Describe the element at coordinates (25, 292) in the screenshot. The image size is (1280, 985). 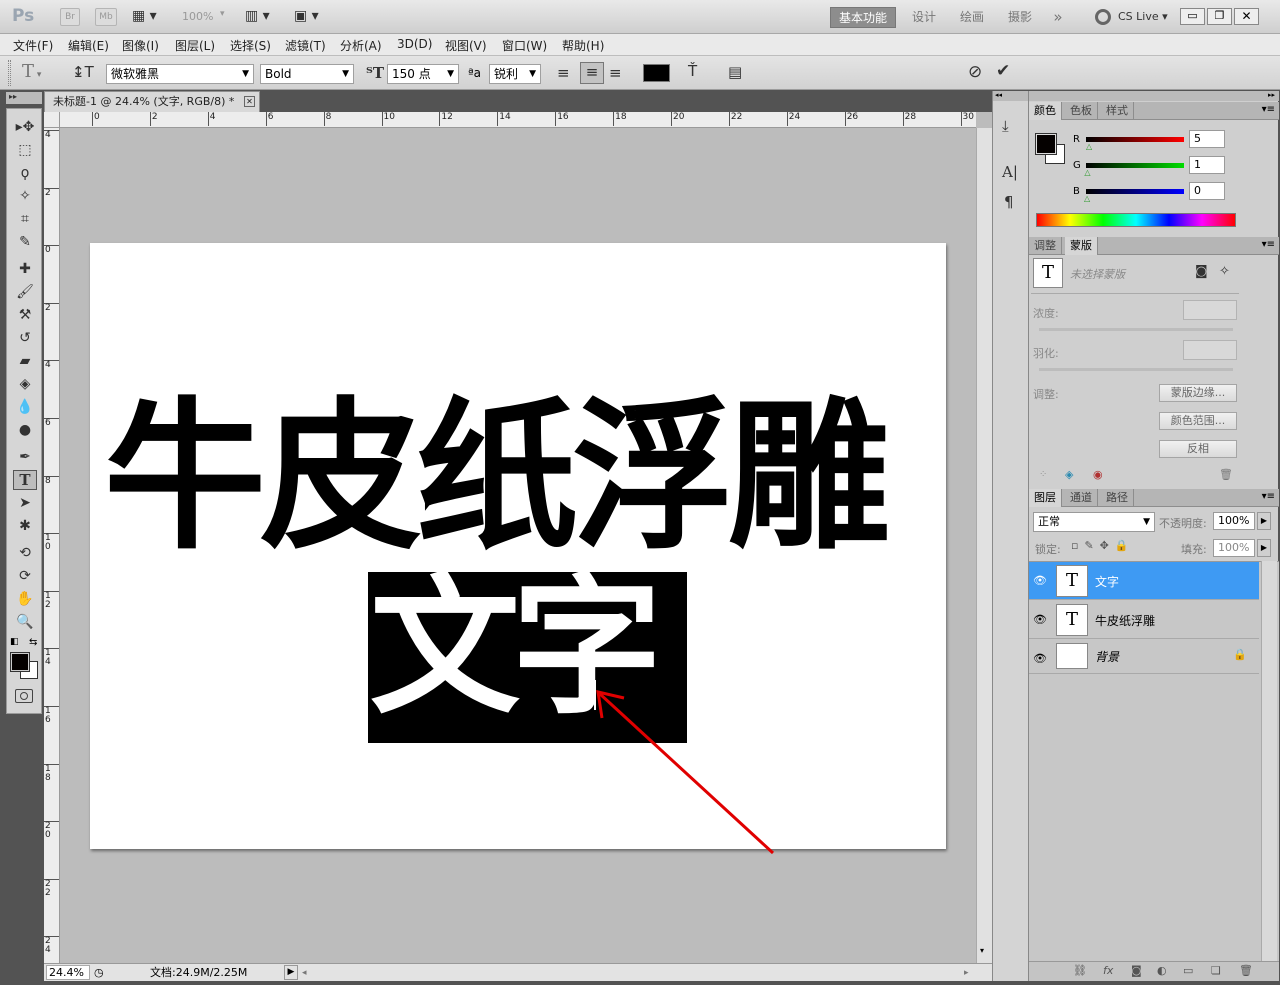
I see `brush-tool-icon: 🖌` at that location.